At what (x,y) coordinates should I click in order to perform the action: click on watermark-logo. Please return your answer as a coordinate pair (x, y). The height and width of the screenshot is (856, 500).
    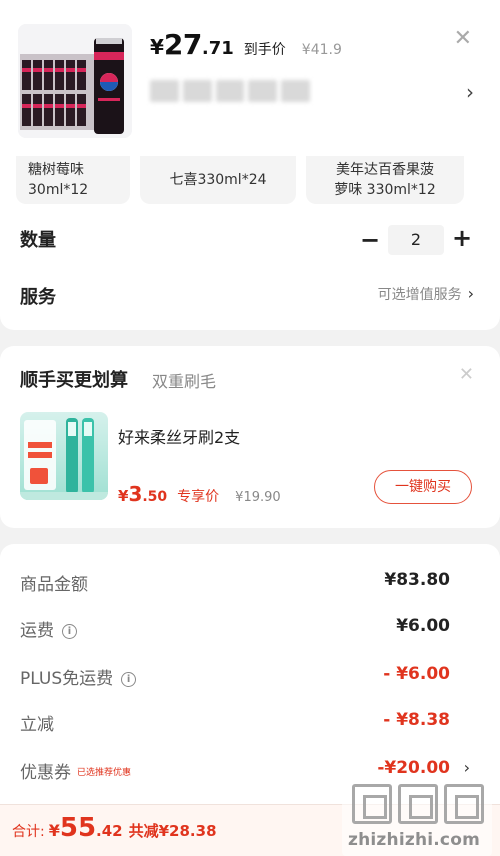
    Looking at the image, I should click on (418, 804).